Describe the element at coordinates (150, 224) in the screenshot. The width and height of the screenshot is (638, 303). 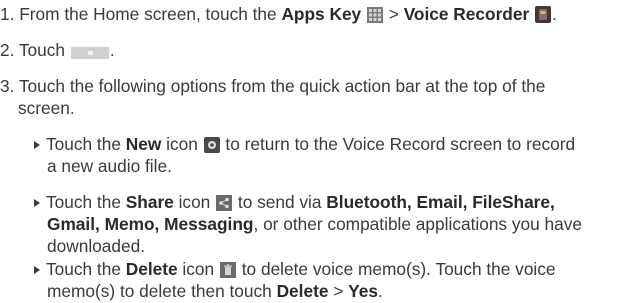
I see `share-targets-label: Gmail, Memo, Messaging` at that location.